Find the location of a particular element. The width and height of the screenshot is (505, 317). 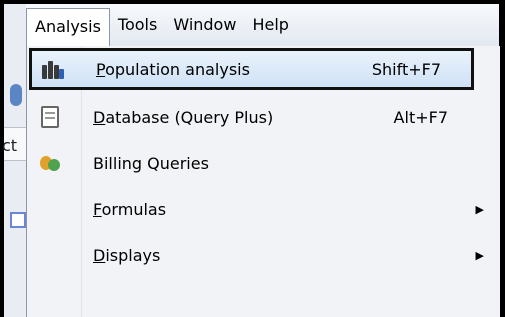

billing-coins-icon is located at coordinates (50, 163).